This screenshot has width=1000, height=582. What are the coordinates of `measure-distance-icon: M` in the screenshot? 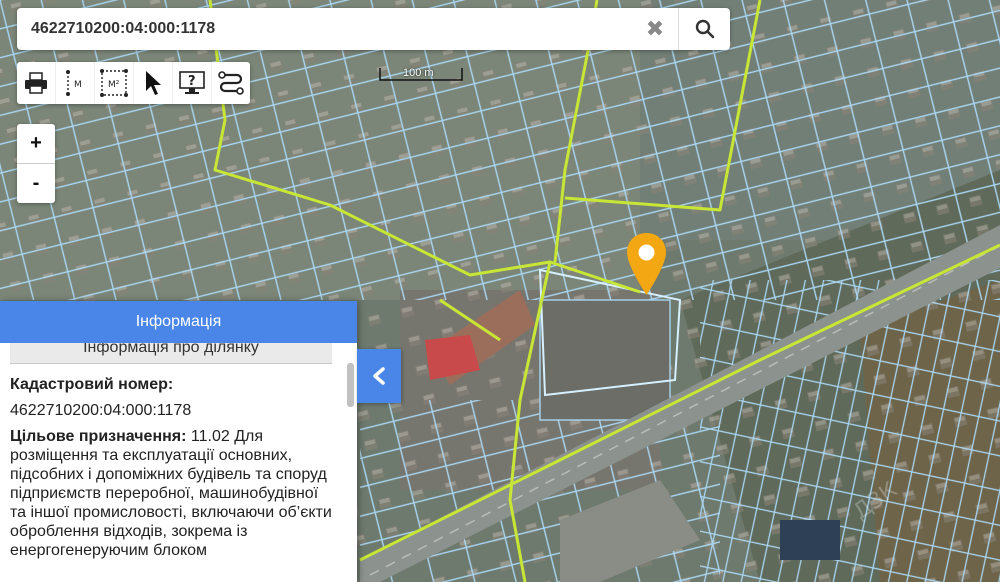 It's located at (74, 83).